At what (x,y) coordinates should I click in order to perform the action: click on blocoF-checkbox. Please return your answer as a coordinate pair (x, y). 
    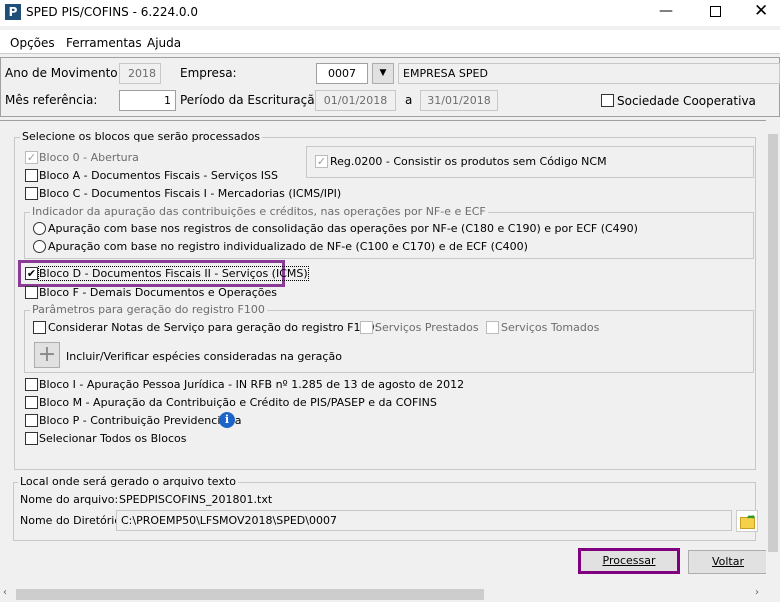
    Looking at the image, I should click on (31, 292).